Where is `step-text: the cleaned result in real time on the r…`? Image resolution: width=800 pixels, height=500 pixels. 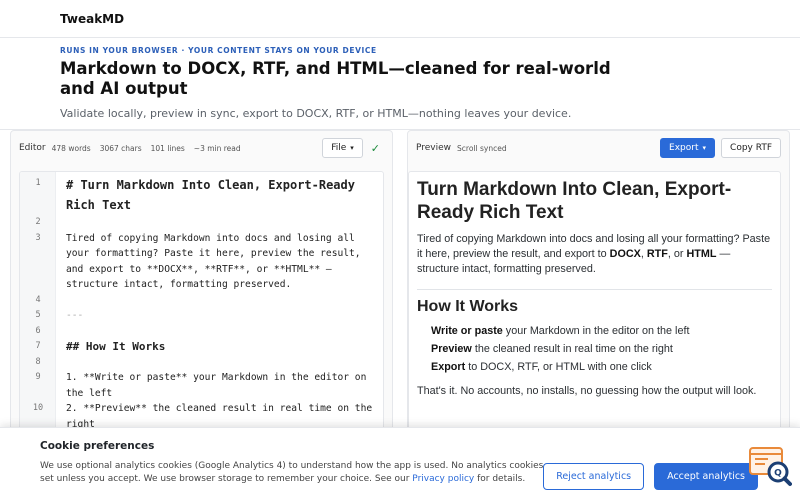 step-text: the cleaned result in real time on the r… is located at coordinates (572, 349).